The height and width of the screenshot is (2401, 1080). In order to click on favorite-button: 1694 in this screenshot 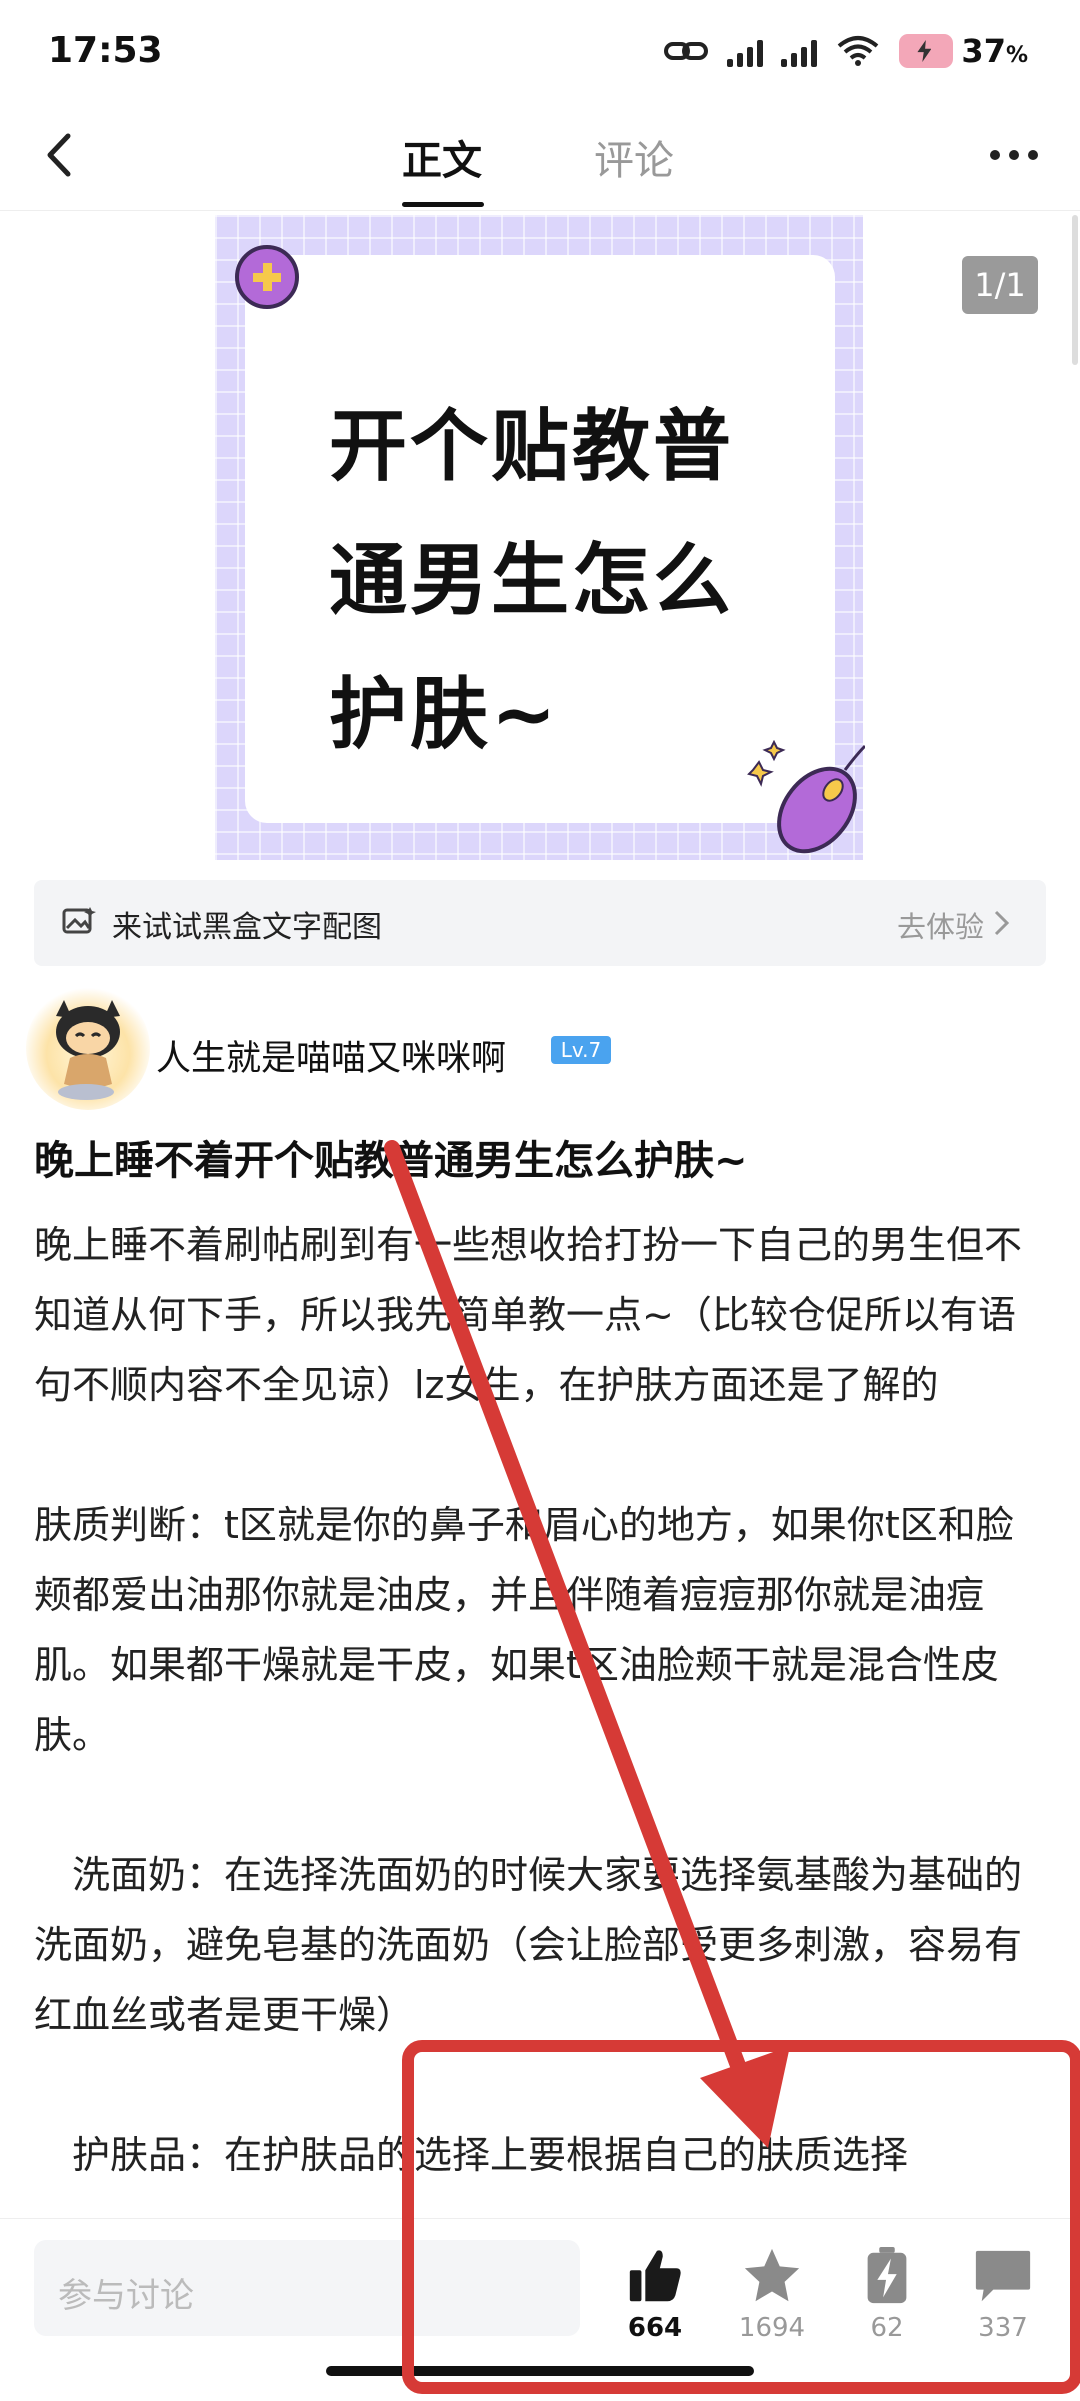, I will do `click(772, 2294)`.